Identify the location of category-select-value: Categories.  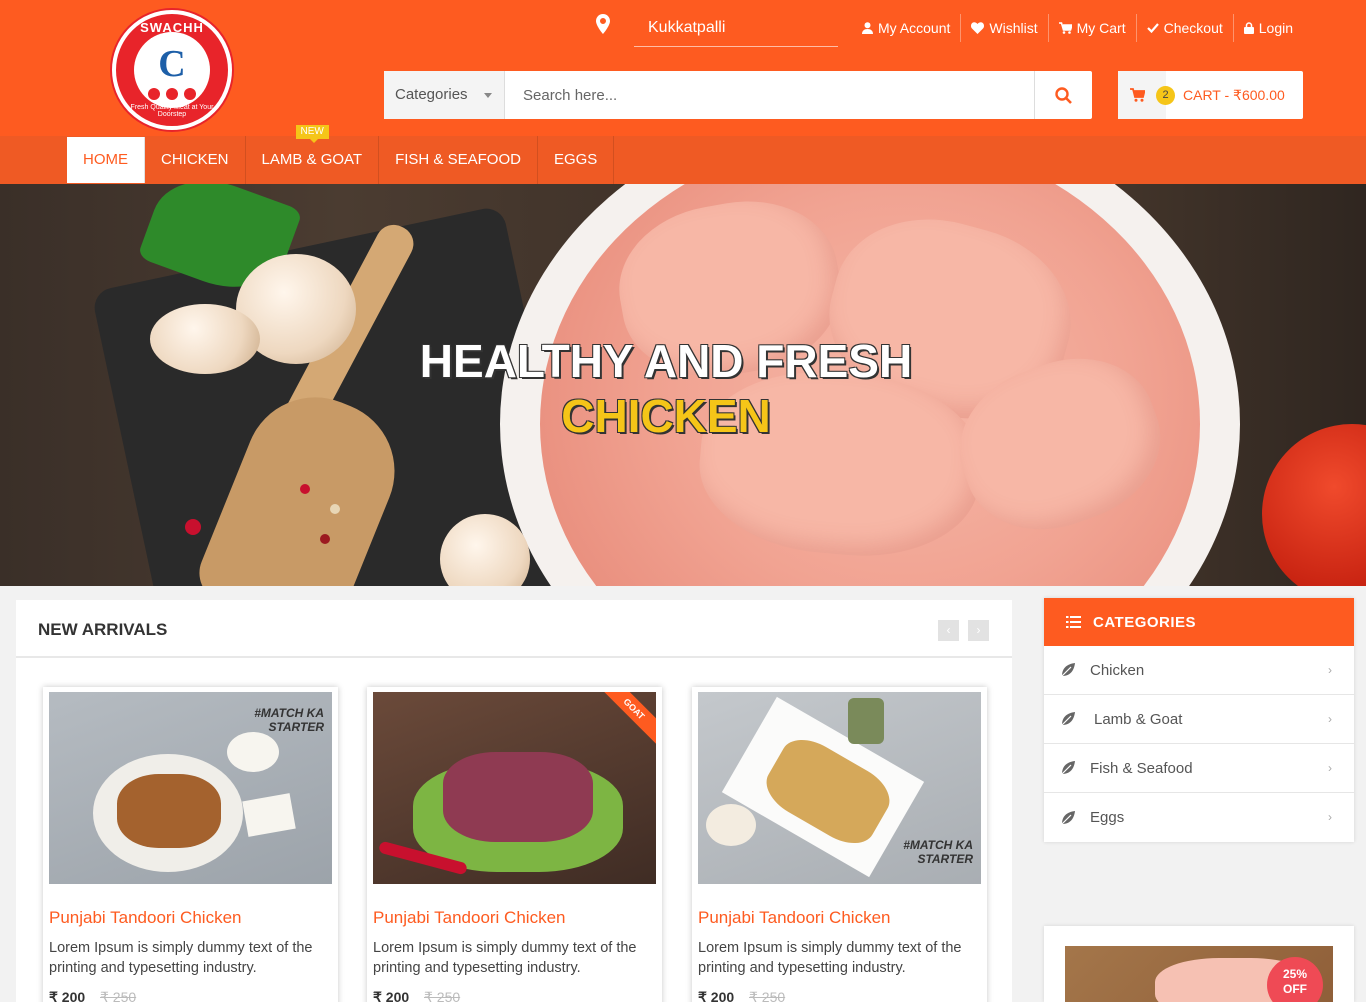
(431, 94).